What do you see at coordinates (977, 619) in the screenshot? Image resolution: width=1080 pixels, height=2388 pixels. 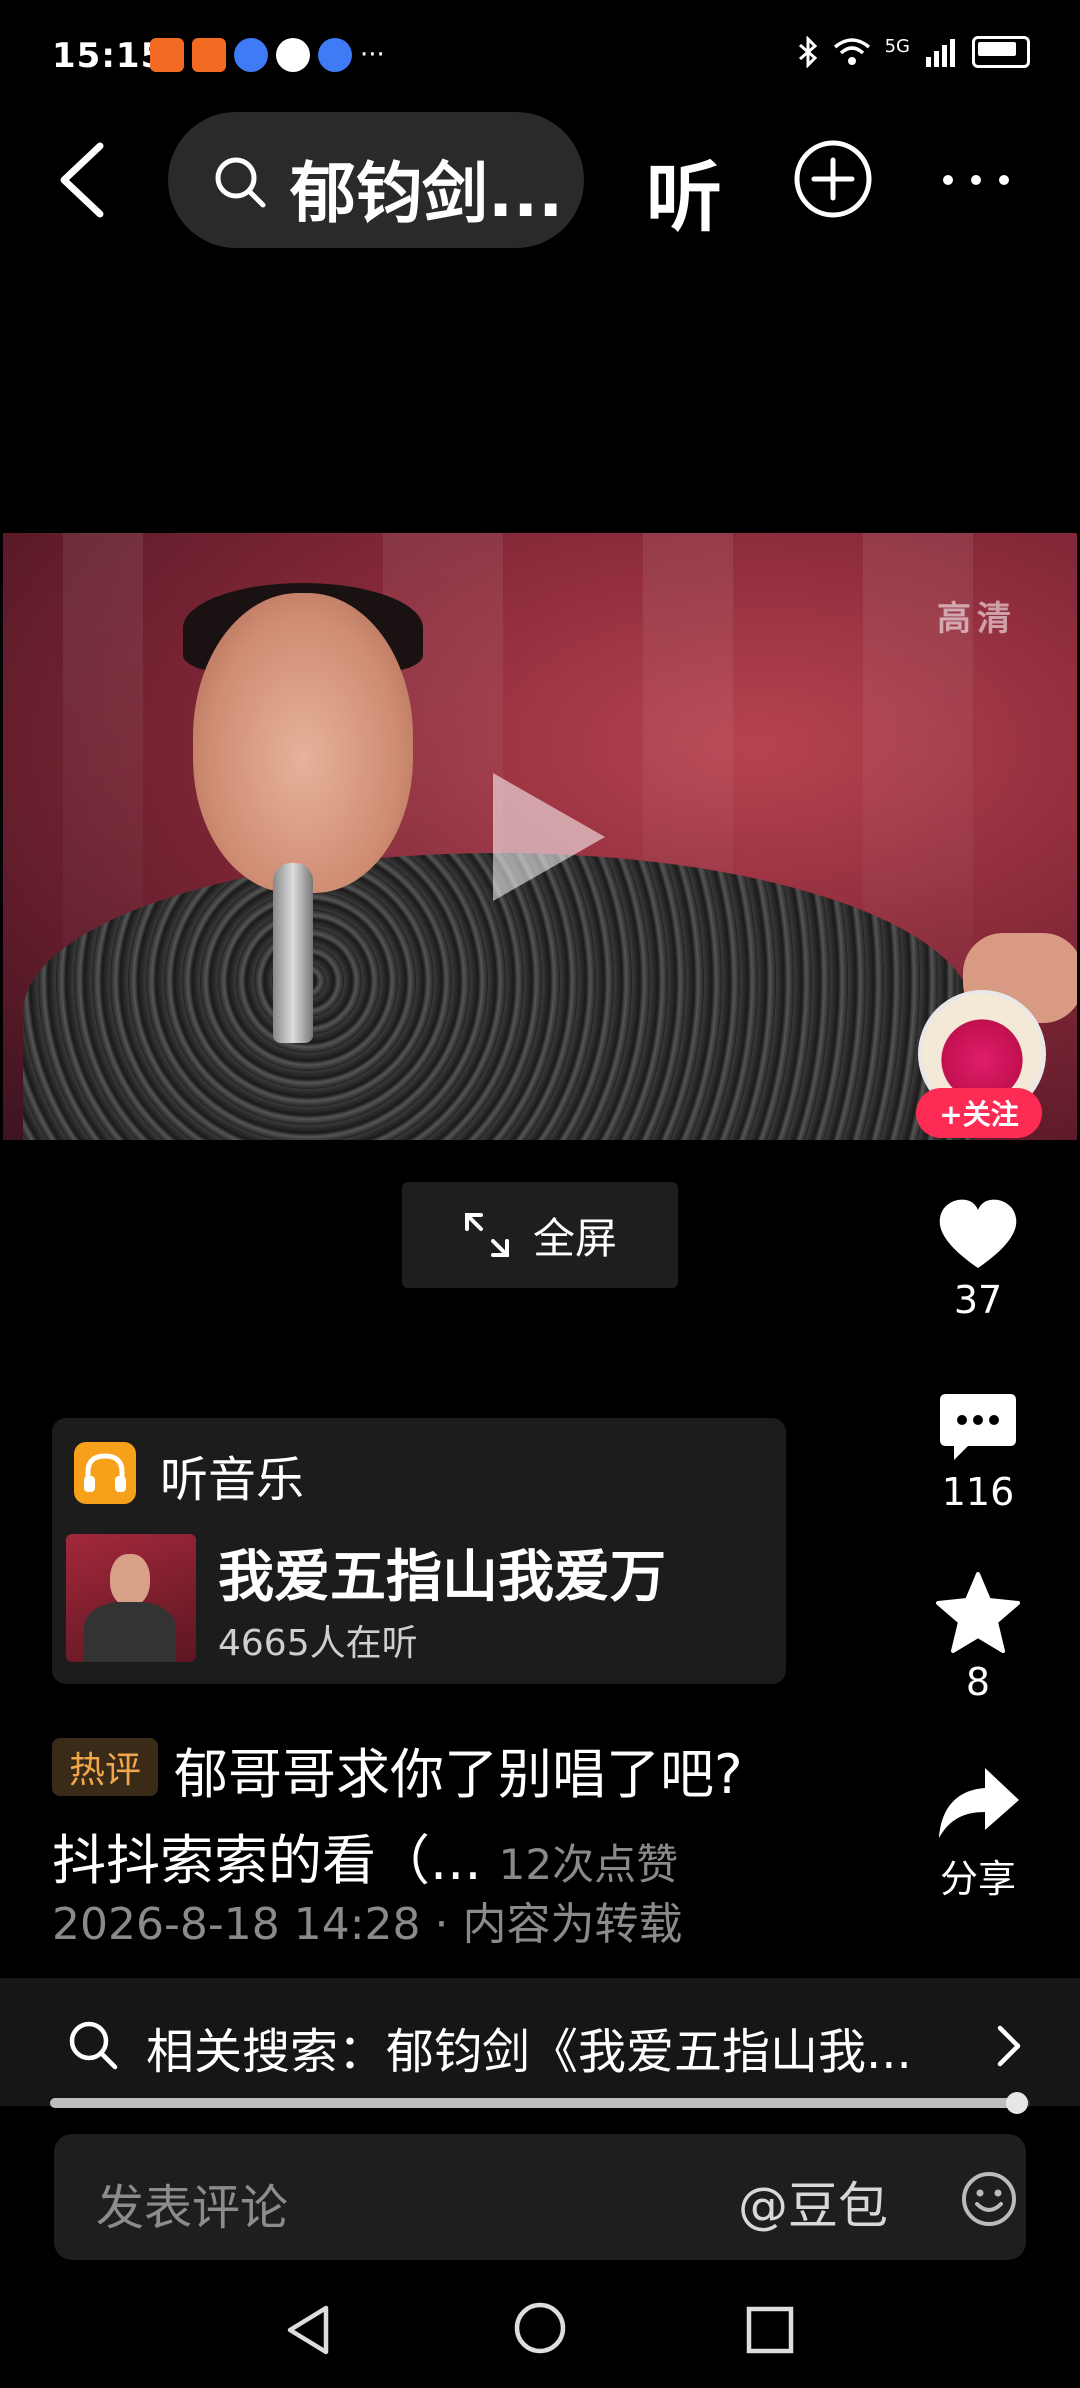 I see `hd-watermark: 高清` at bounding box center [977, 619].